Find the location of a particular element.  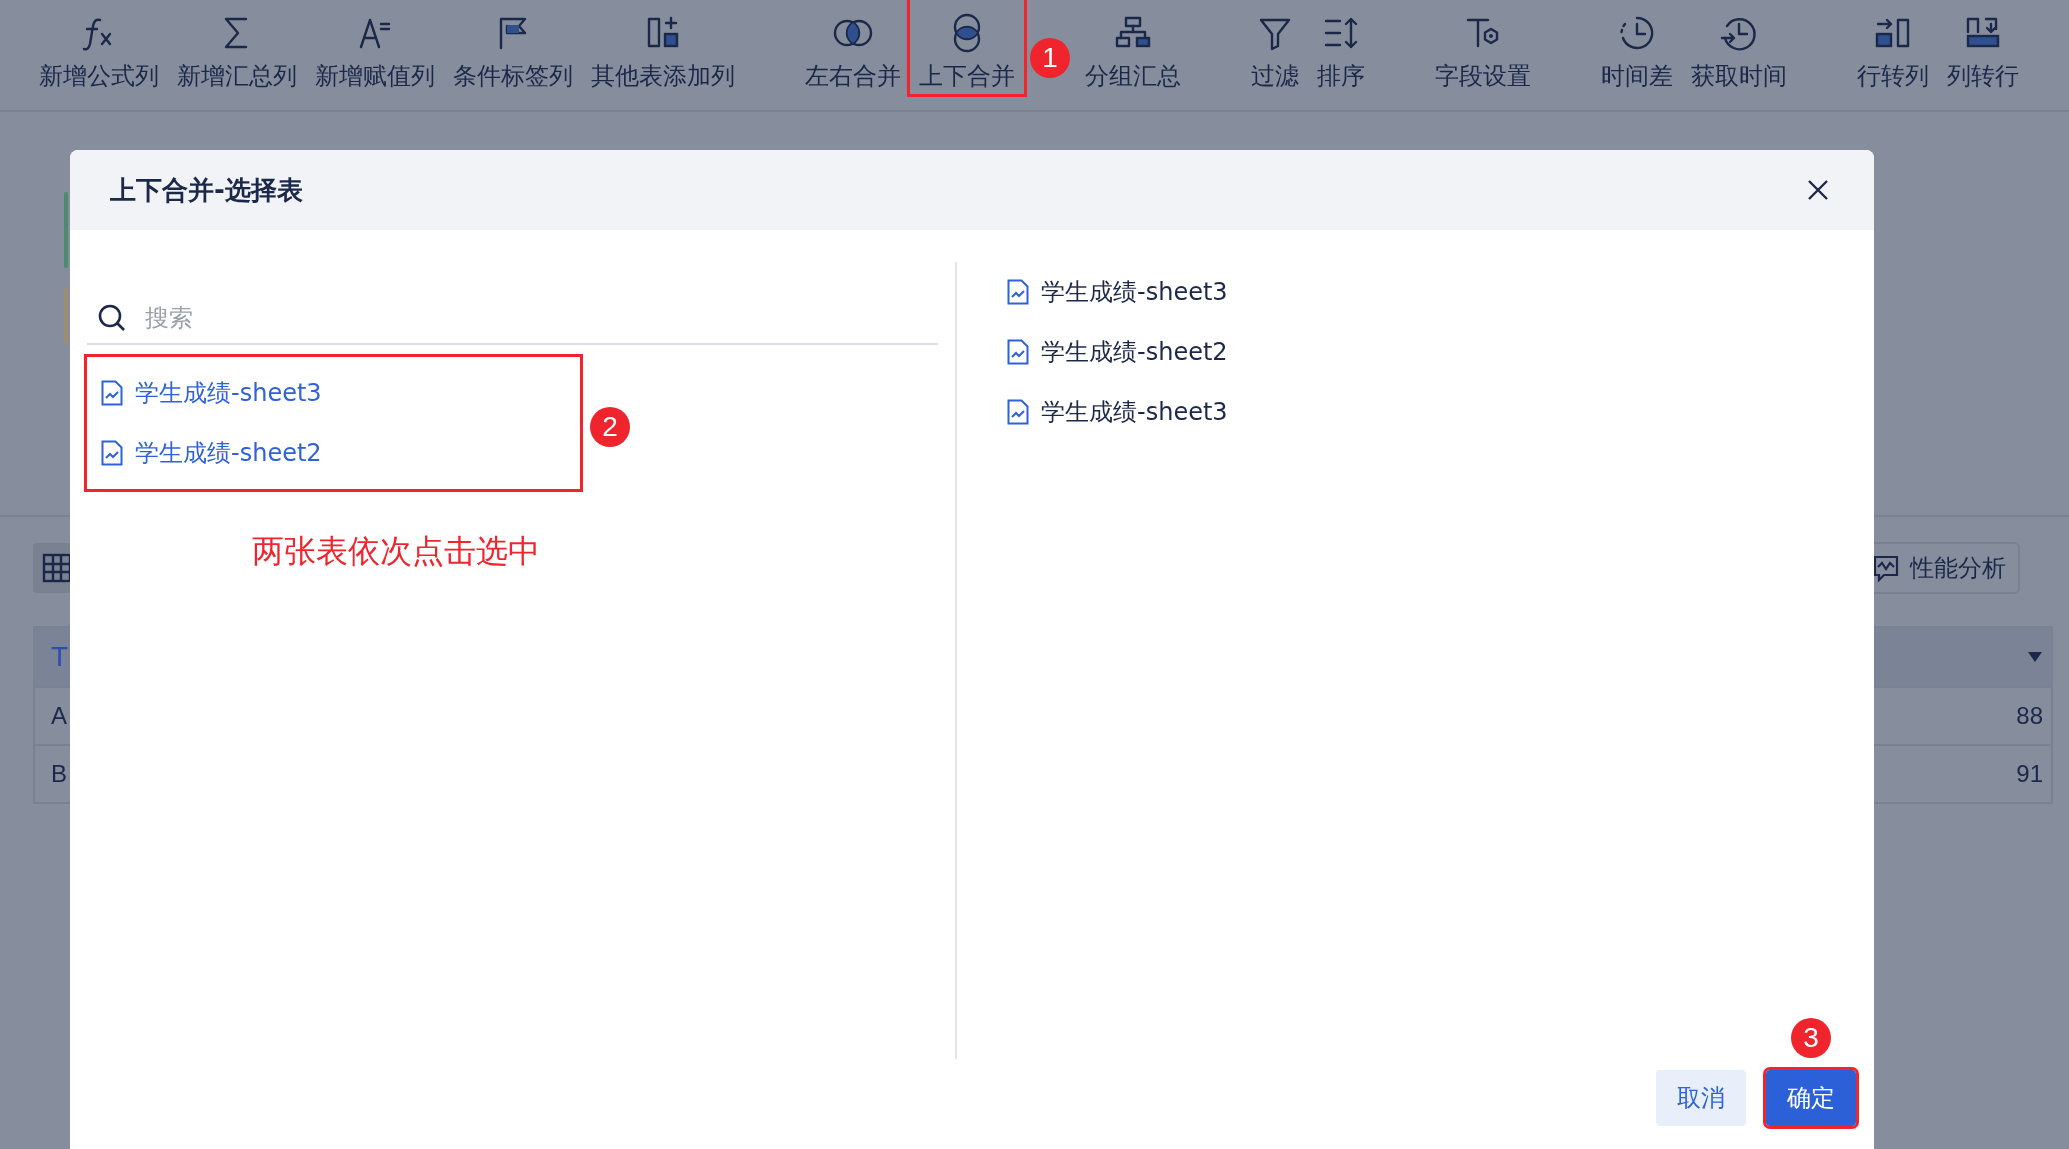

column-header: T is located at coordinates (60, 657).